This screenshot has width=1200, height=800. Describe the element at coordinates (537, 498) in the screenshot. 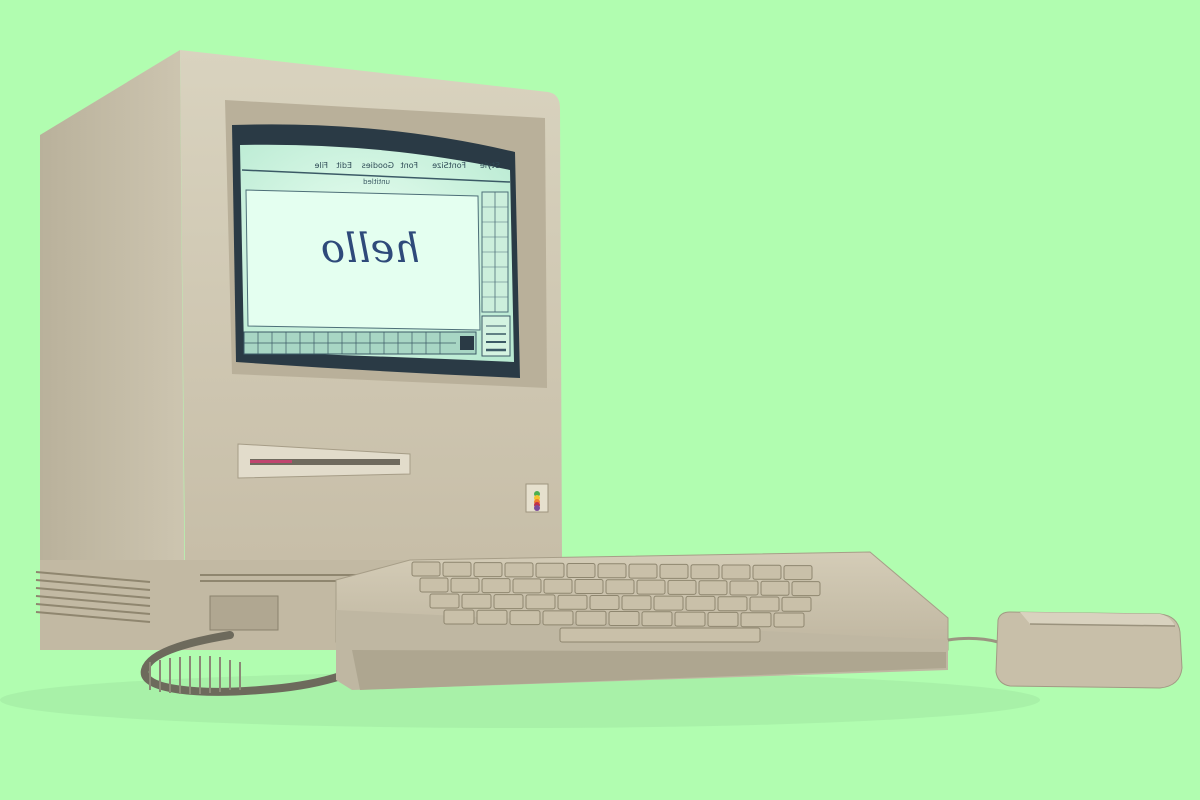

I see `apple-logo-icon` at that location.